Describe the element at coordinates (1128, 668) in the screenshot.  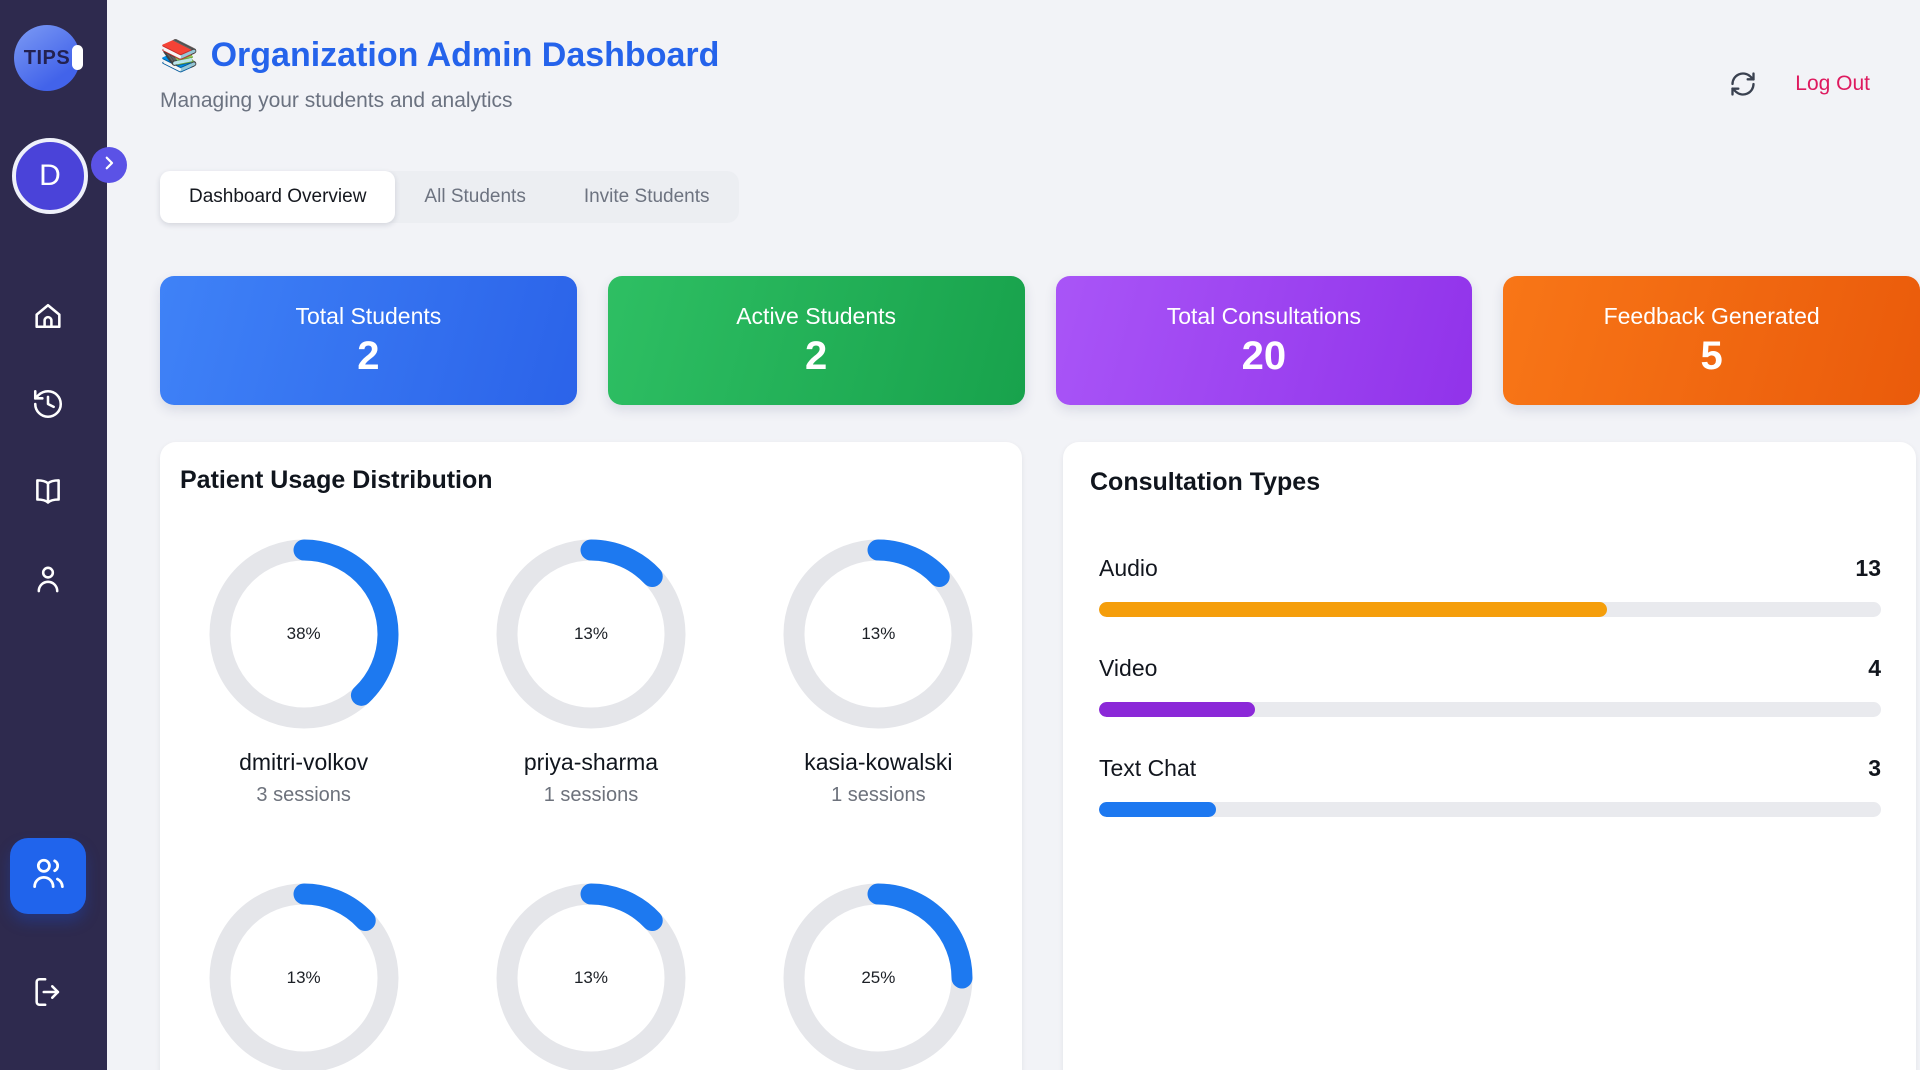
I see `bar-label: Video` at that location.